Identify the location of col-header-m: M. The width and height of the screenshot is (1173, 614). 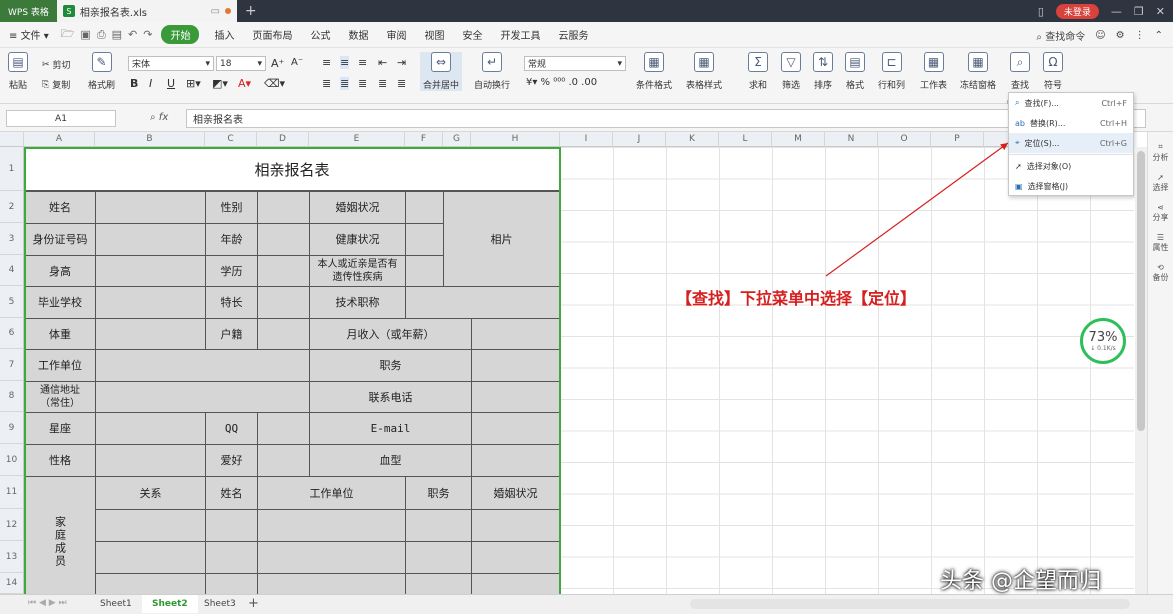
(798, 139).